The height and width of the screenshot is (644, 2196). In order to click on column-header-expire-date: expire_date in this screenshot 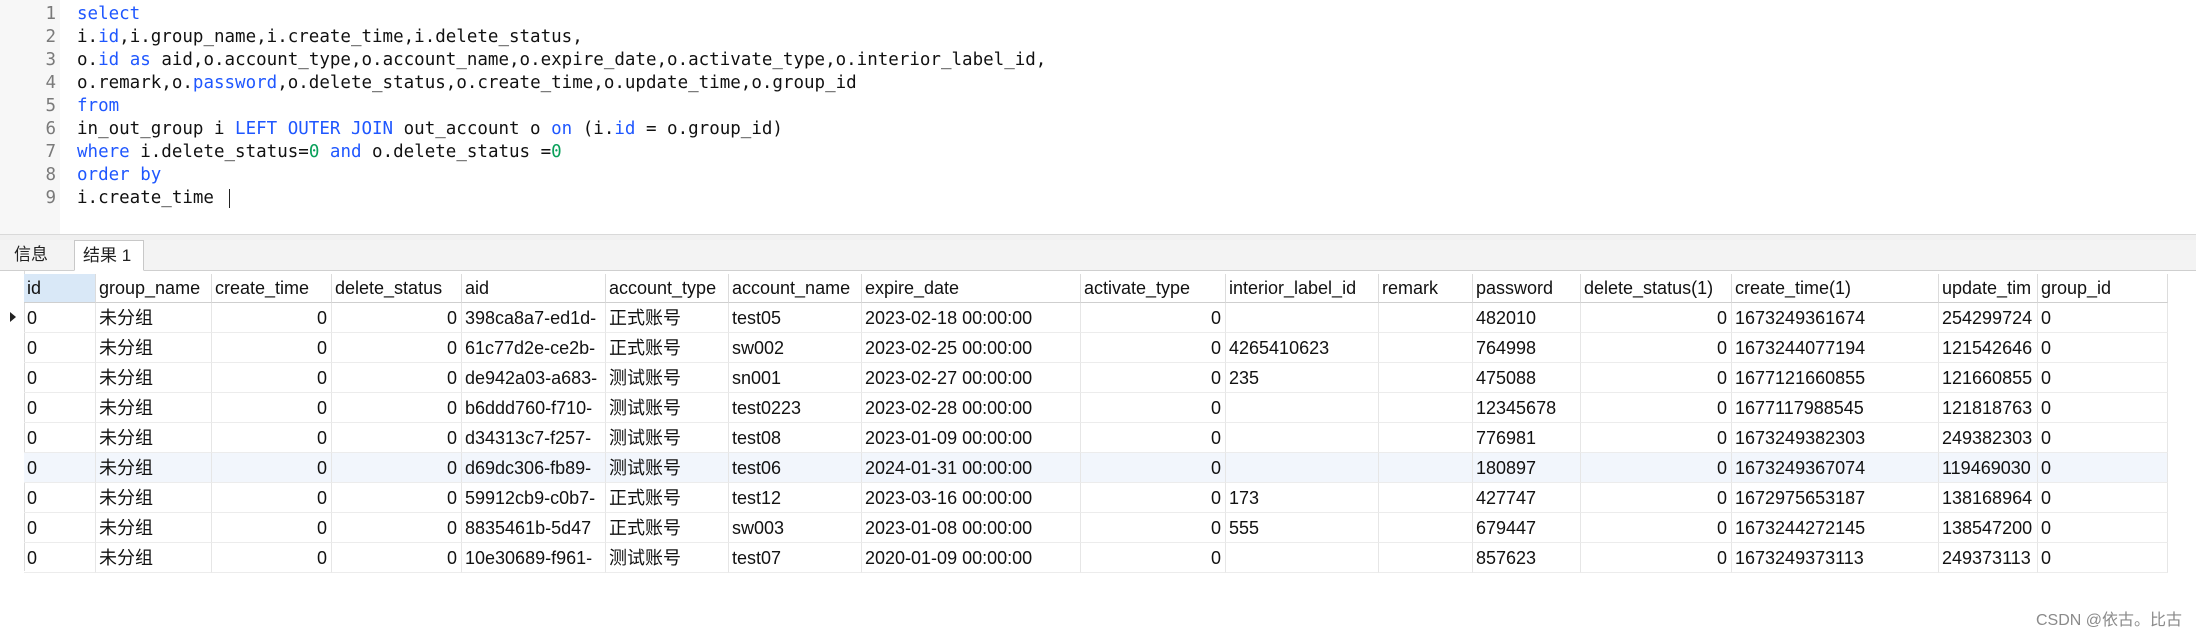, I will do `click(971, 288)`.